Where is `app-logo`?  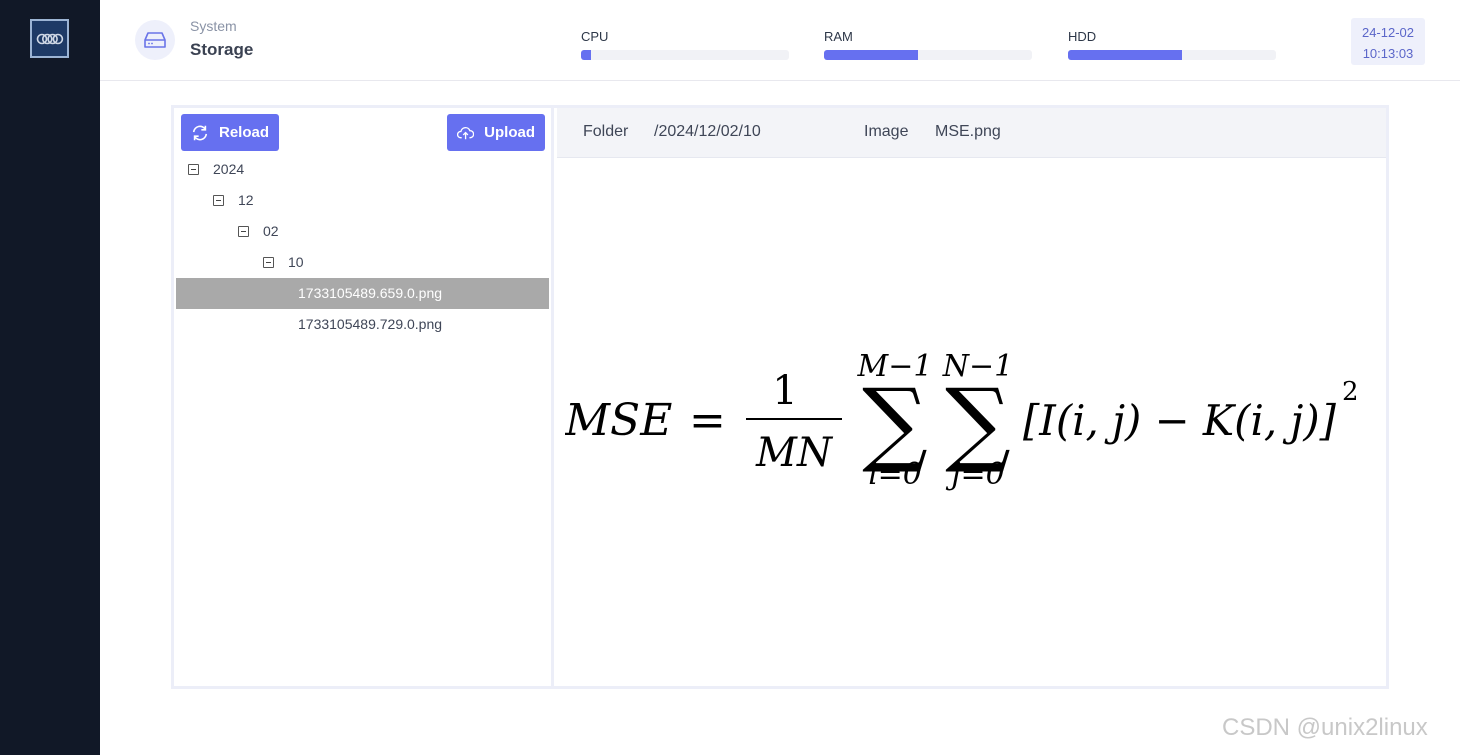 app-logo is located at coordinates (49, 38).